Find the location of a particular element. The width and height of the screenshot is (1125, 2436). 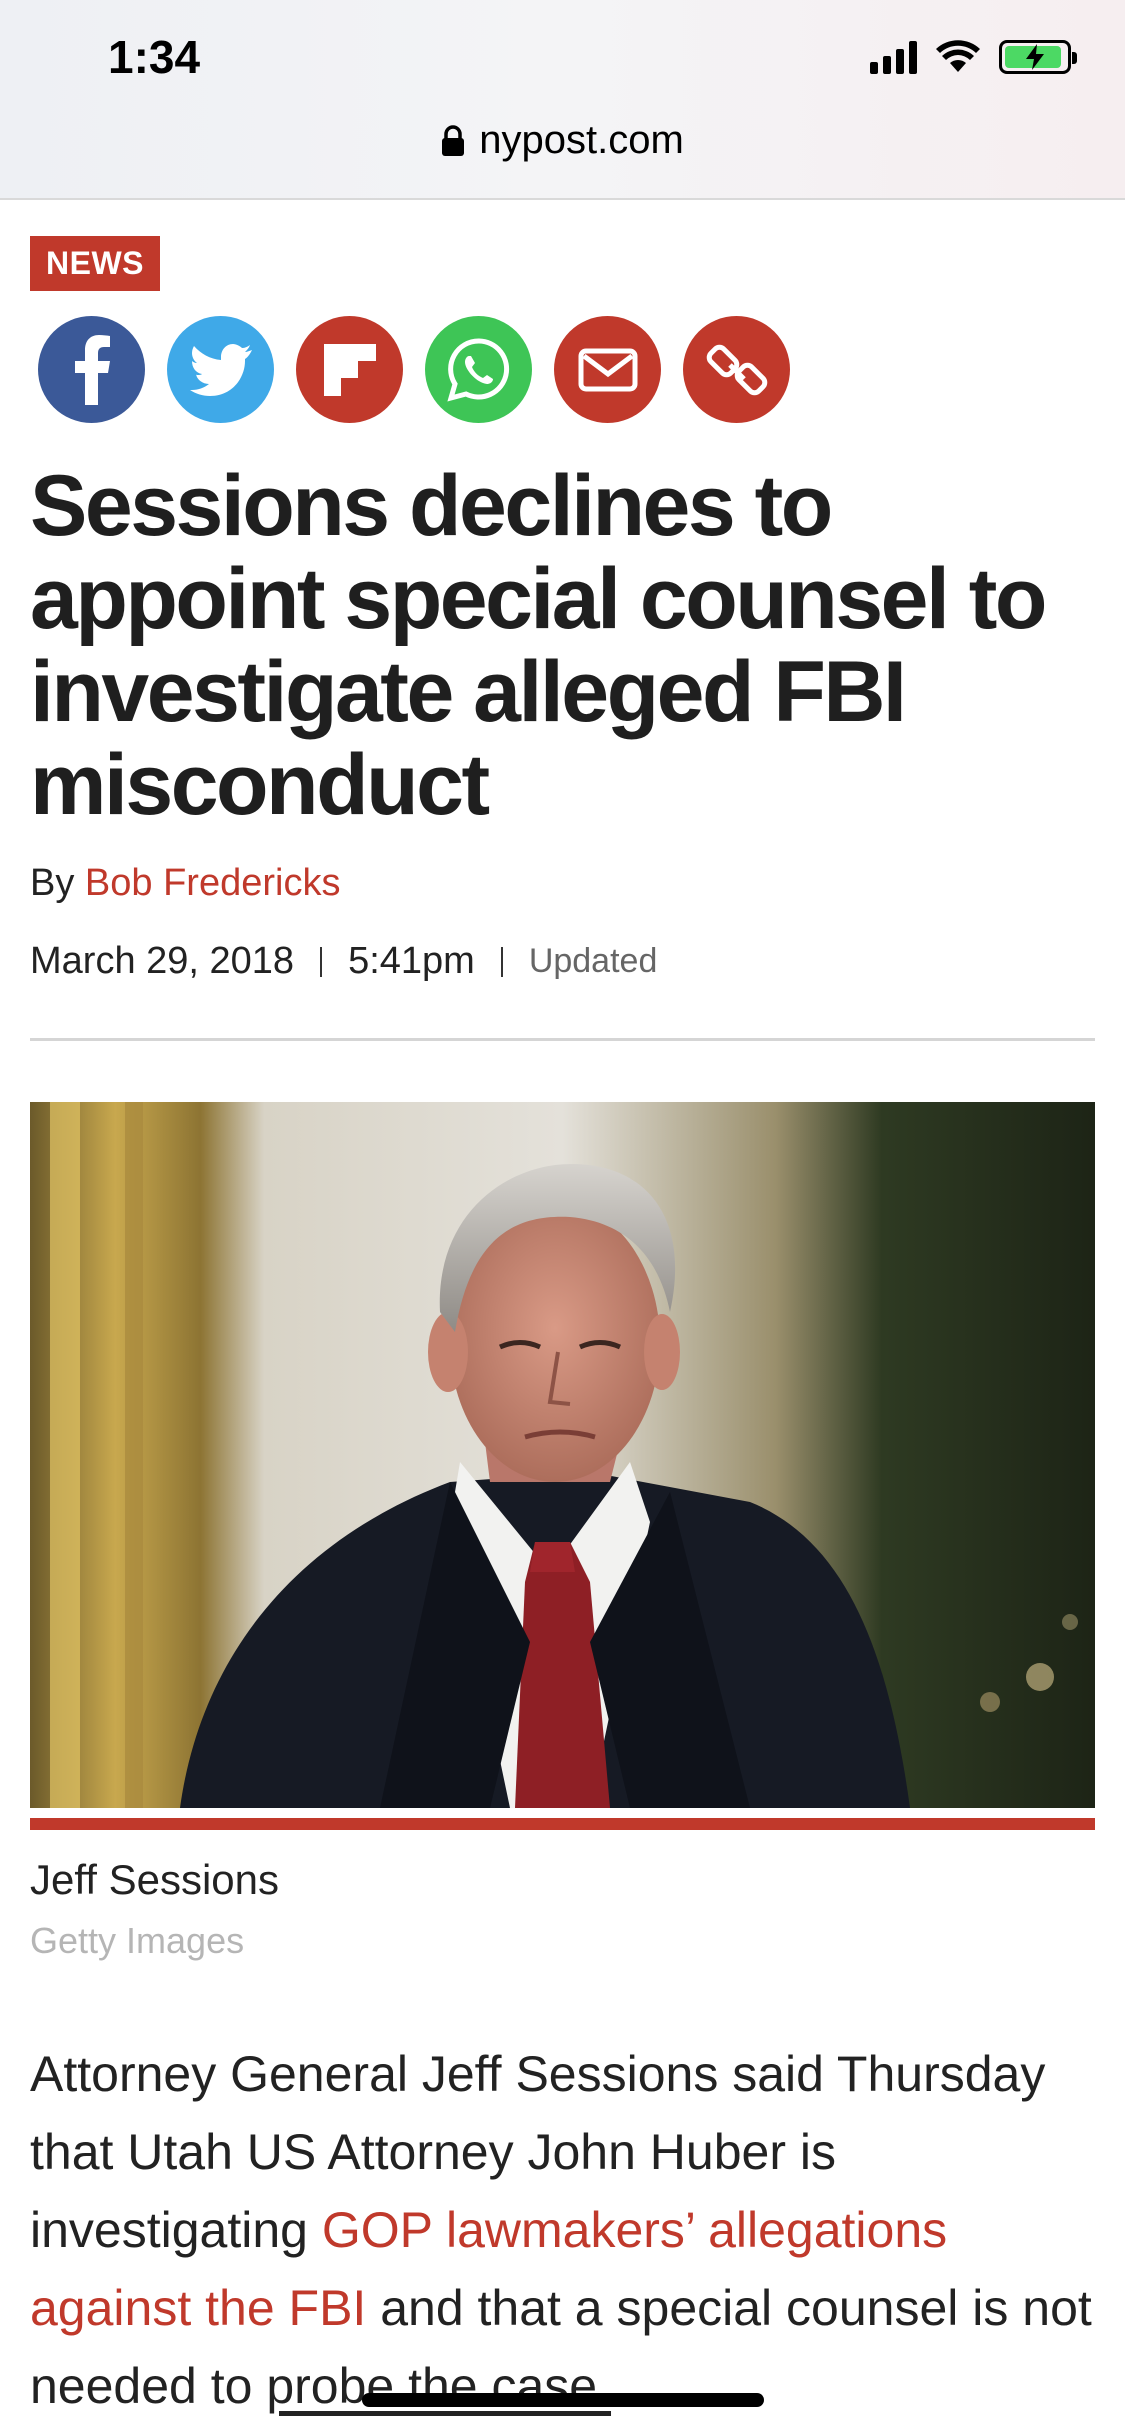

status-icons is located at coordinates (973, 57).